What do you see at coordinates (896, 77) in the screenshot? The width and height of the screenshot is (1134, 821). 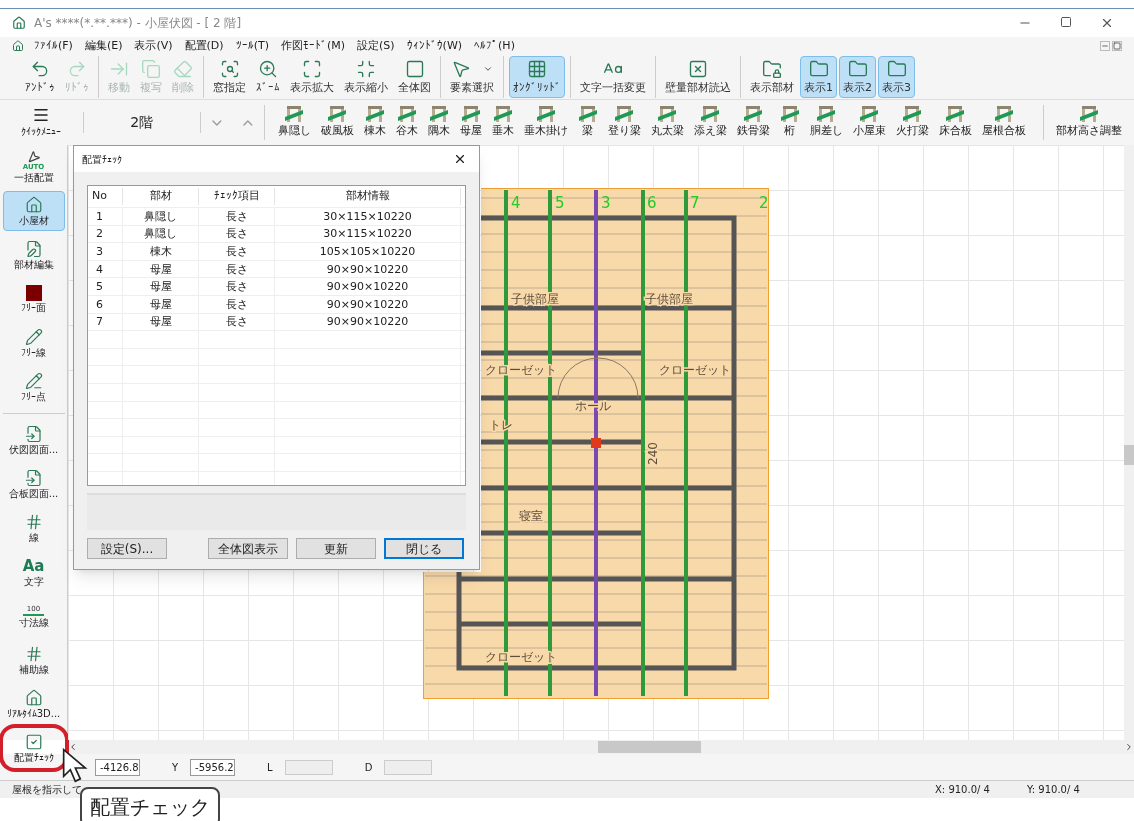 I see `toolbar-button: 表示3` at bounding box center [896, 77].